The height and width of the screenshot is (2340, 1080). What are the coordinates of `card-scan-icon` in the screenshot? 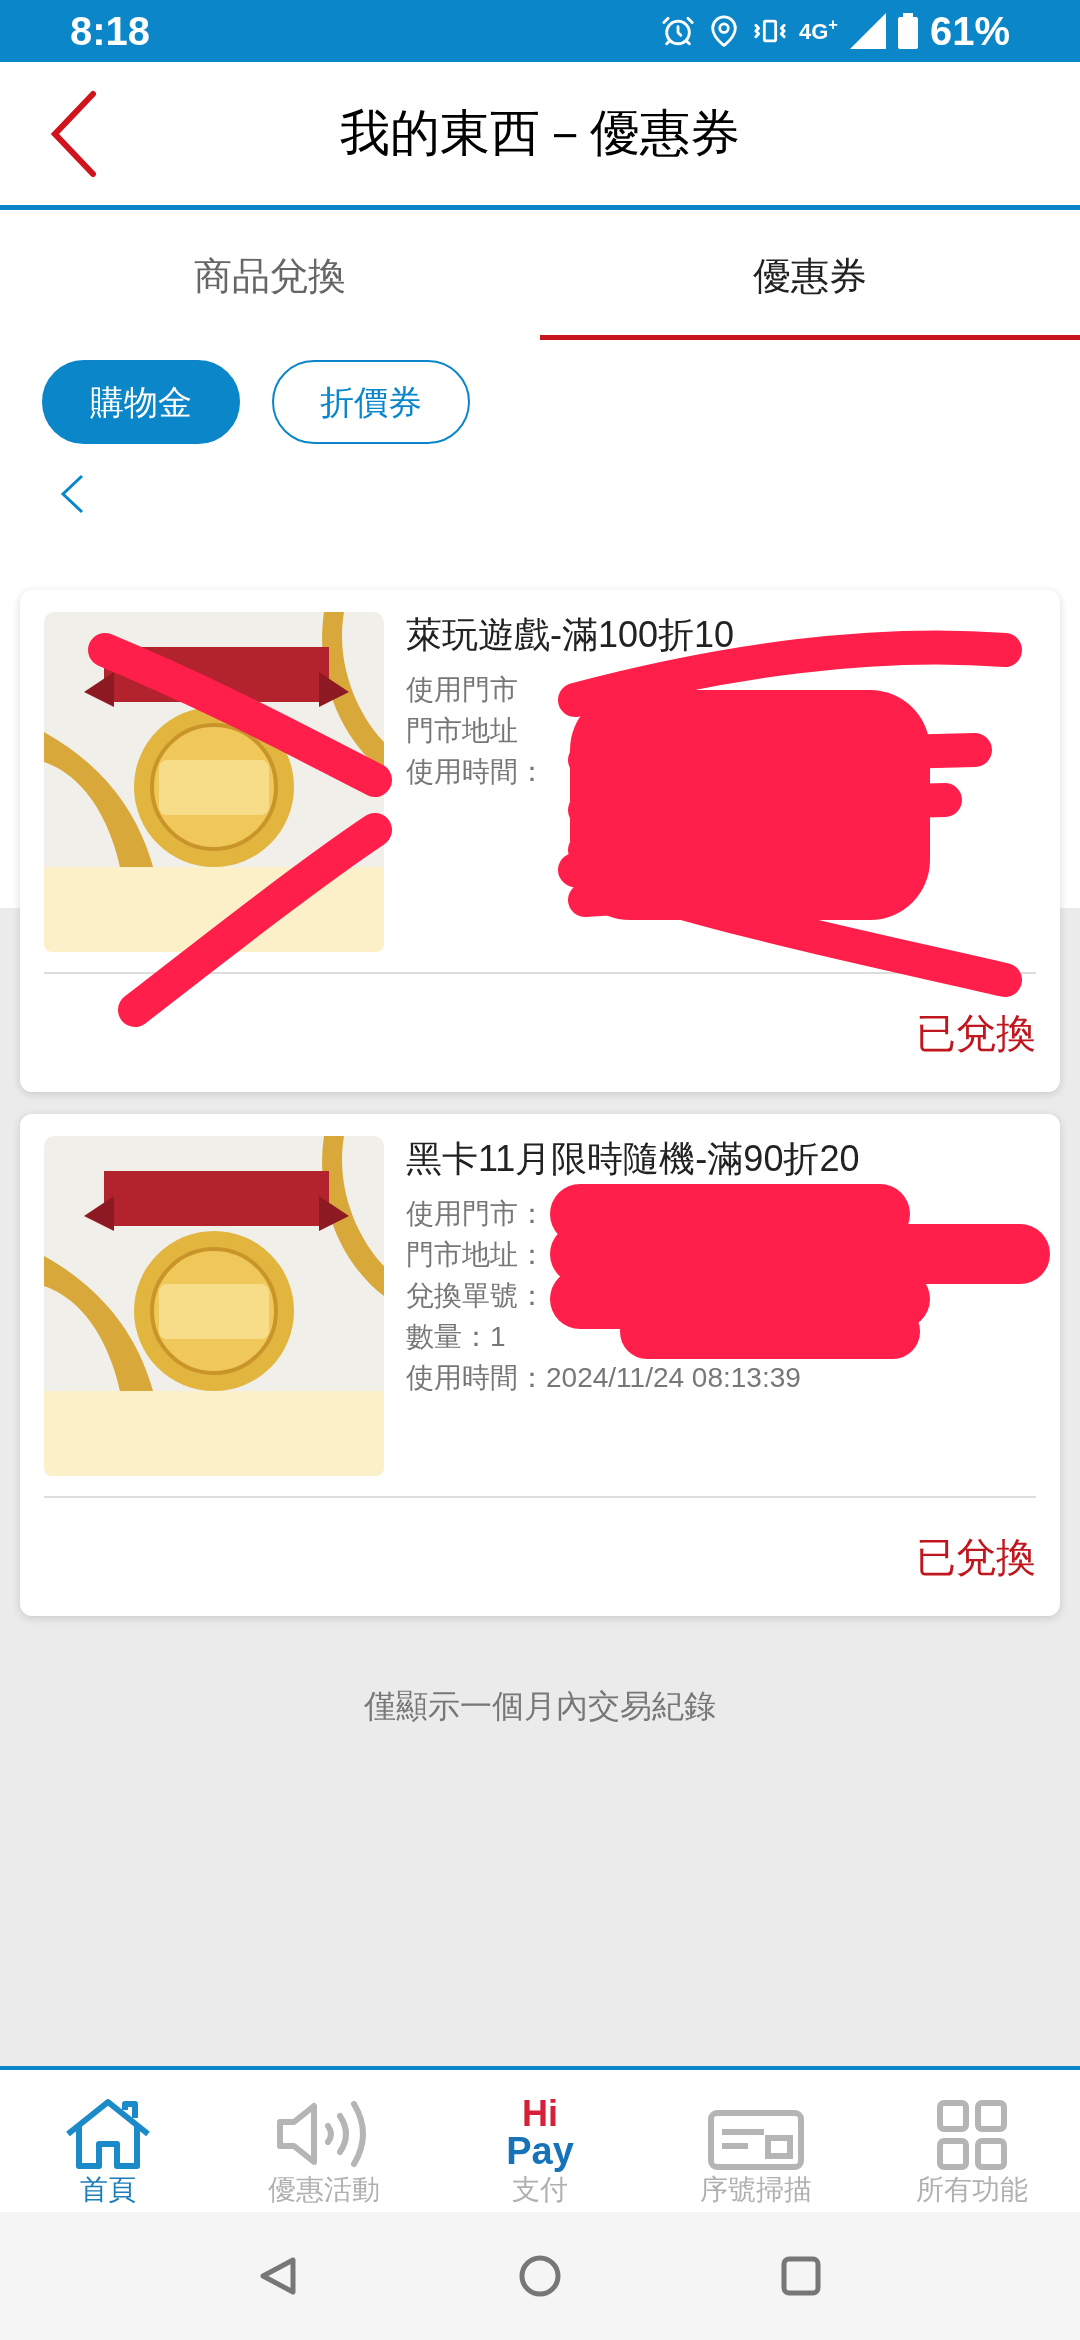 It's located at (756, 2140).